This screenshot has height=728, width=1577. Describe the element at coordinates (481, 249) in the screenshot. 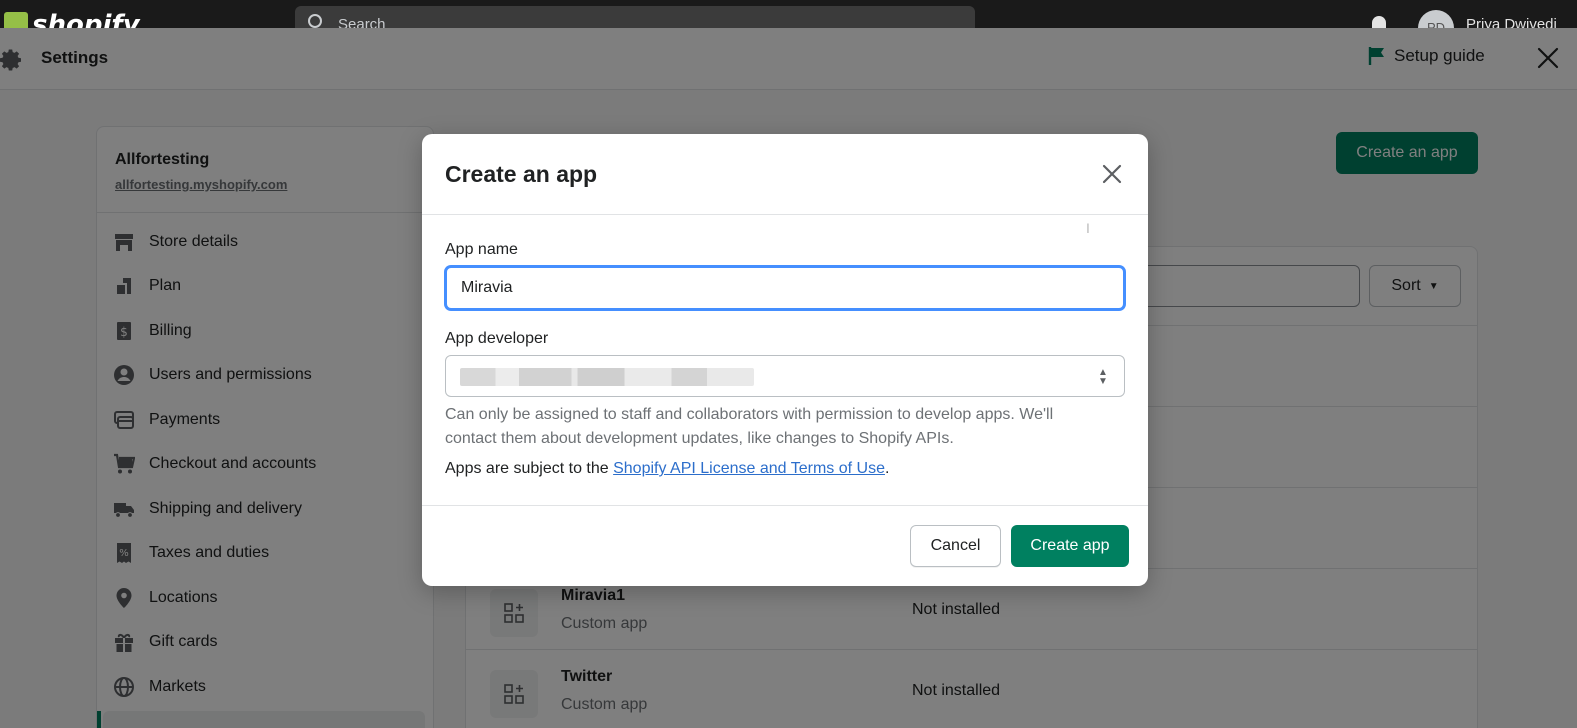

I see `app-name-label: App name` at that location.